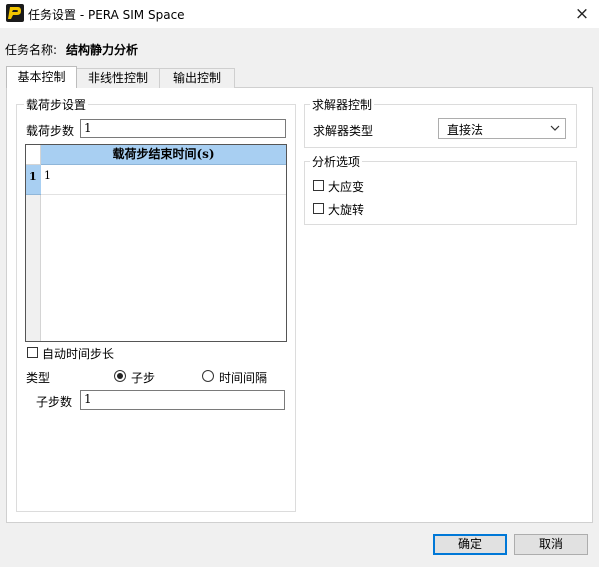 This screenshot has height=567, width=599. Describe the element at coordinates (102, 50) in the screenshot. I see `task-name-value: 结构静力分析` at that location.